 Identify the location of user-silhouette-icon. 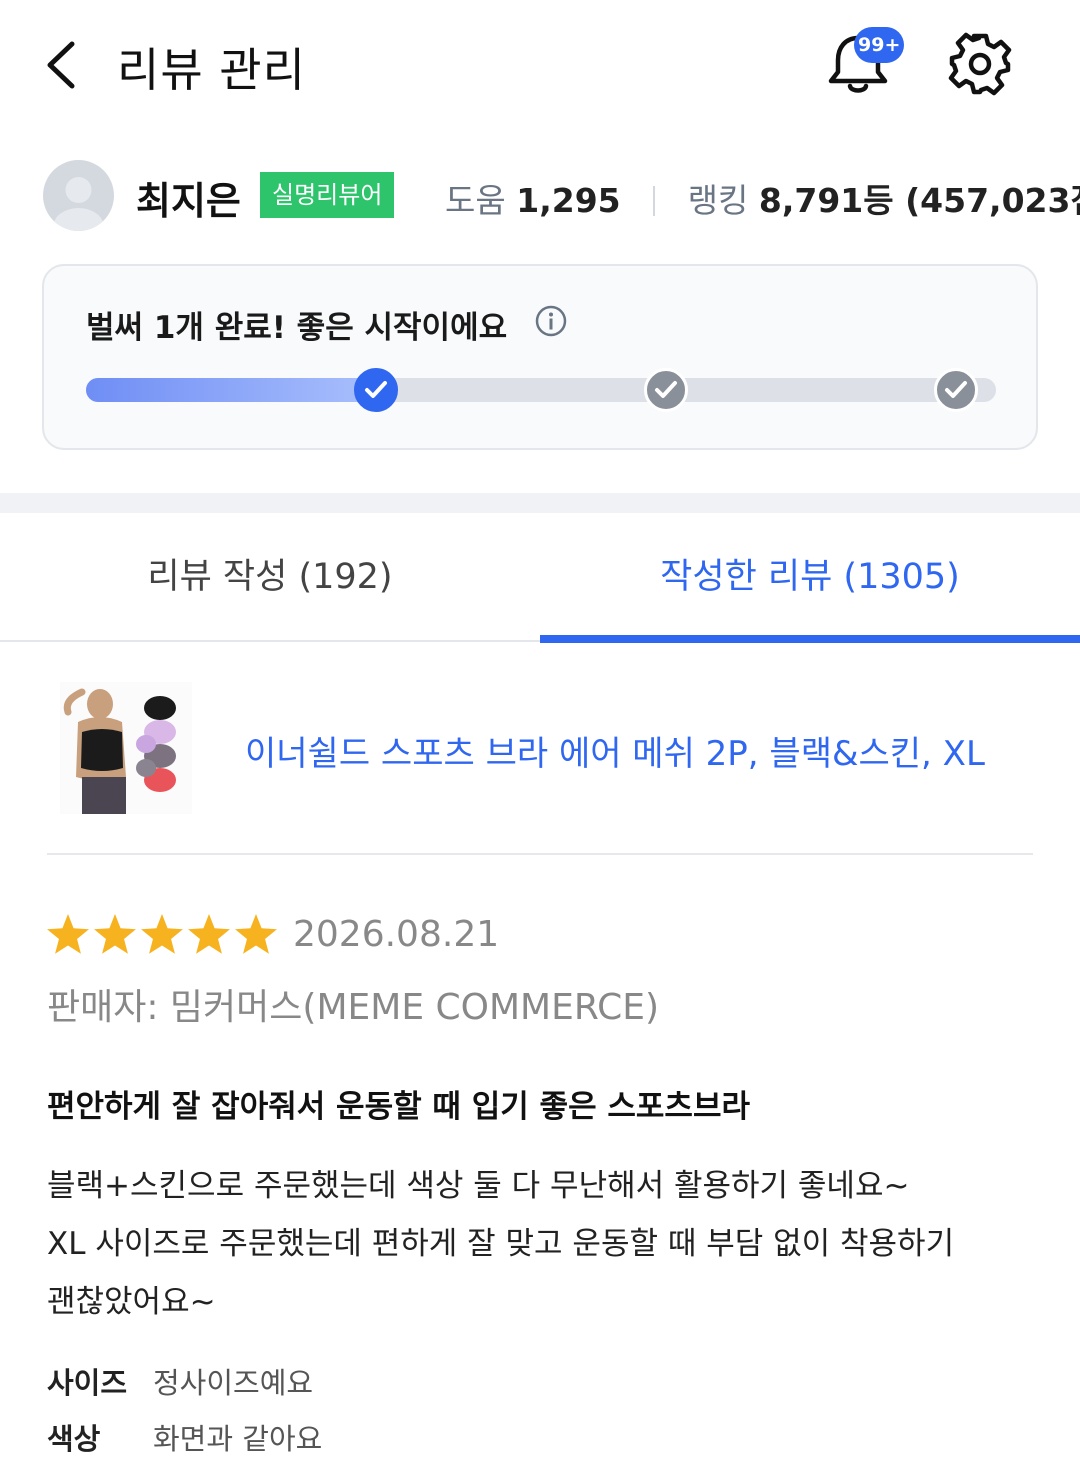
(78, 204).